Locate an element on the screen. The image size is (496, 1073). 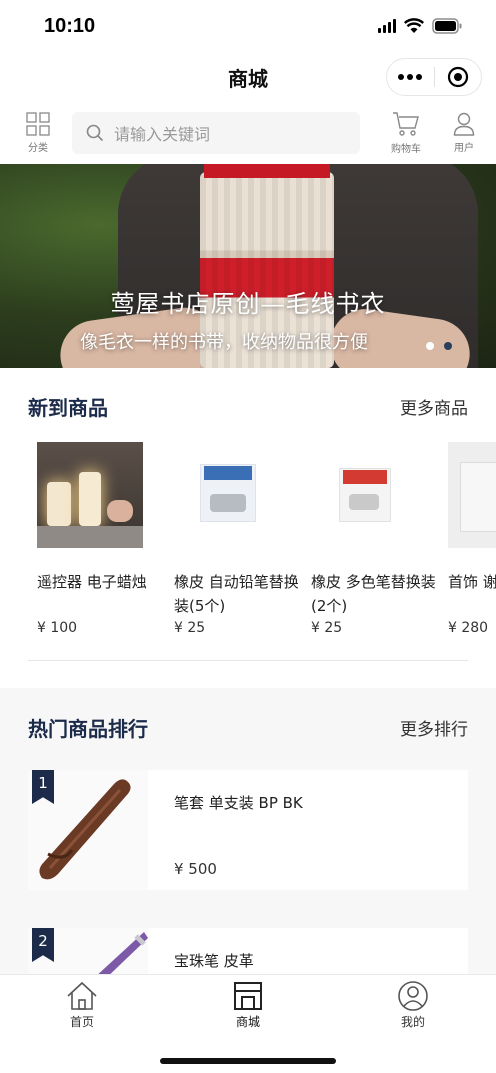
more-dots-icon is located at coordinates (410, 77).